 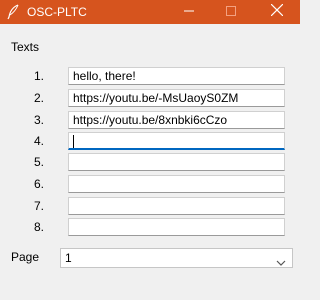 I want to click on page-label: Page, so click(x=25, y=257).